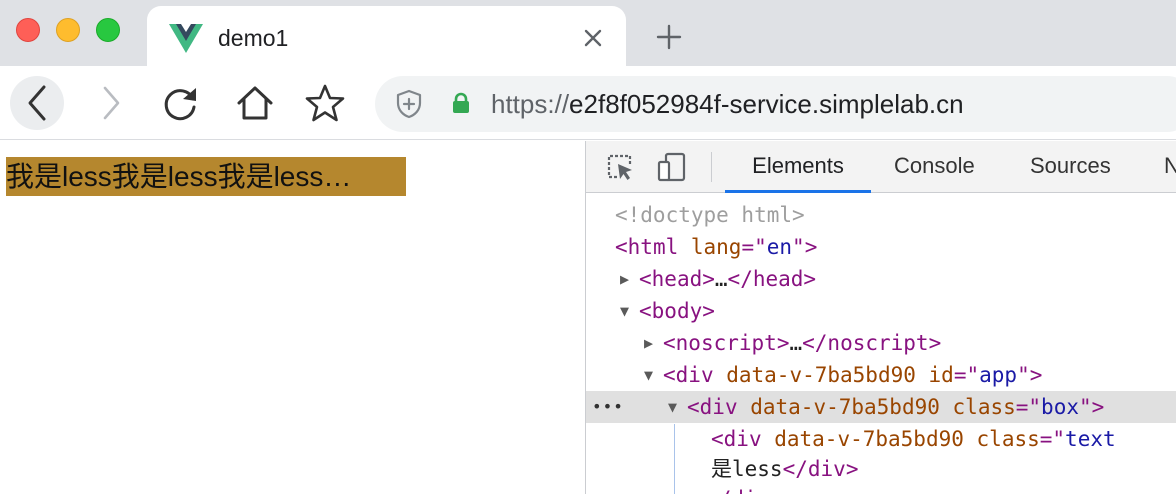 This screenshot has height=494, width=1176. Describe the element at coordinates (881, 343) in the screenshot. I see `dom-node-noscript: ▶ <noscript>…</noscript>` at that location.